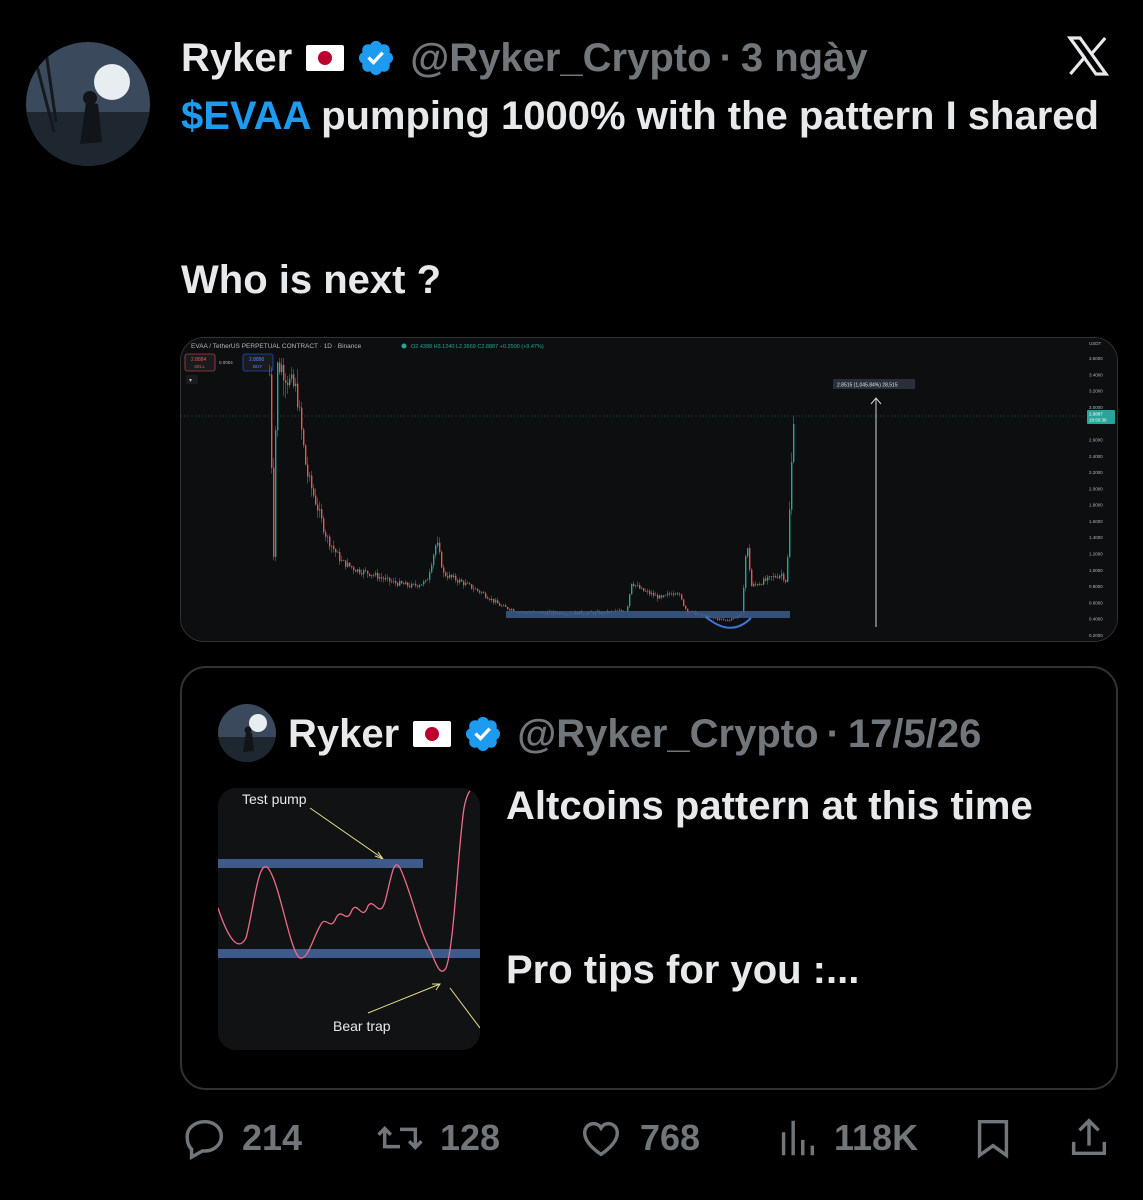 The width and height of the screenshot is (1143, 1200). I want to click on views-button: 118K, so click(846, 1138).